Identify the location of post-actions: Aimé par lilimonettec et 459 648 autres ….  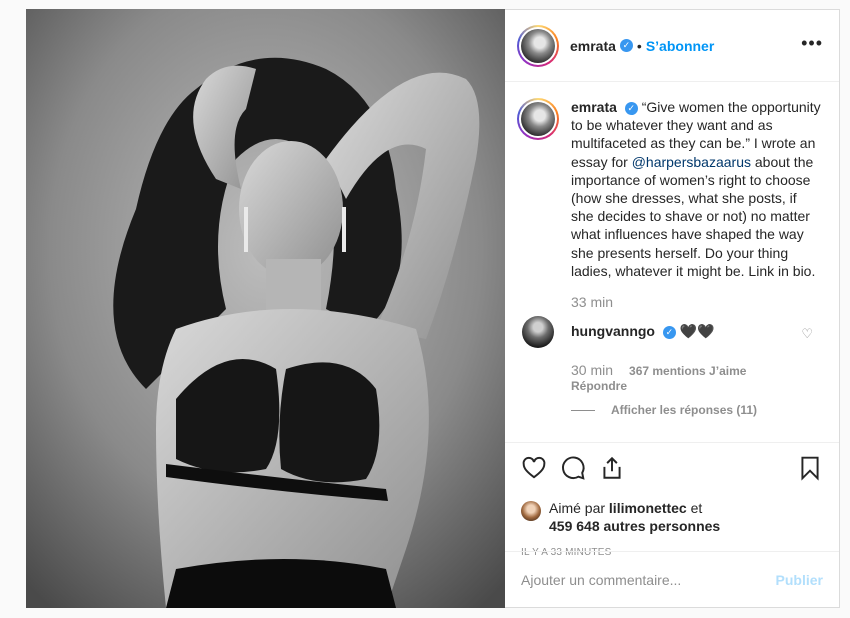
(672, 500).